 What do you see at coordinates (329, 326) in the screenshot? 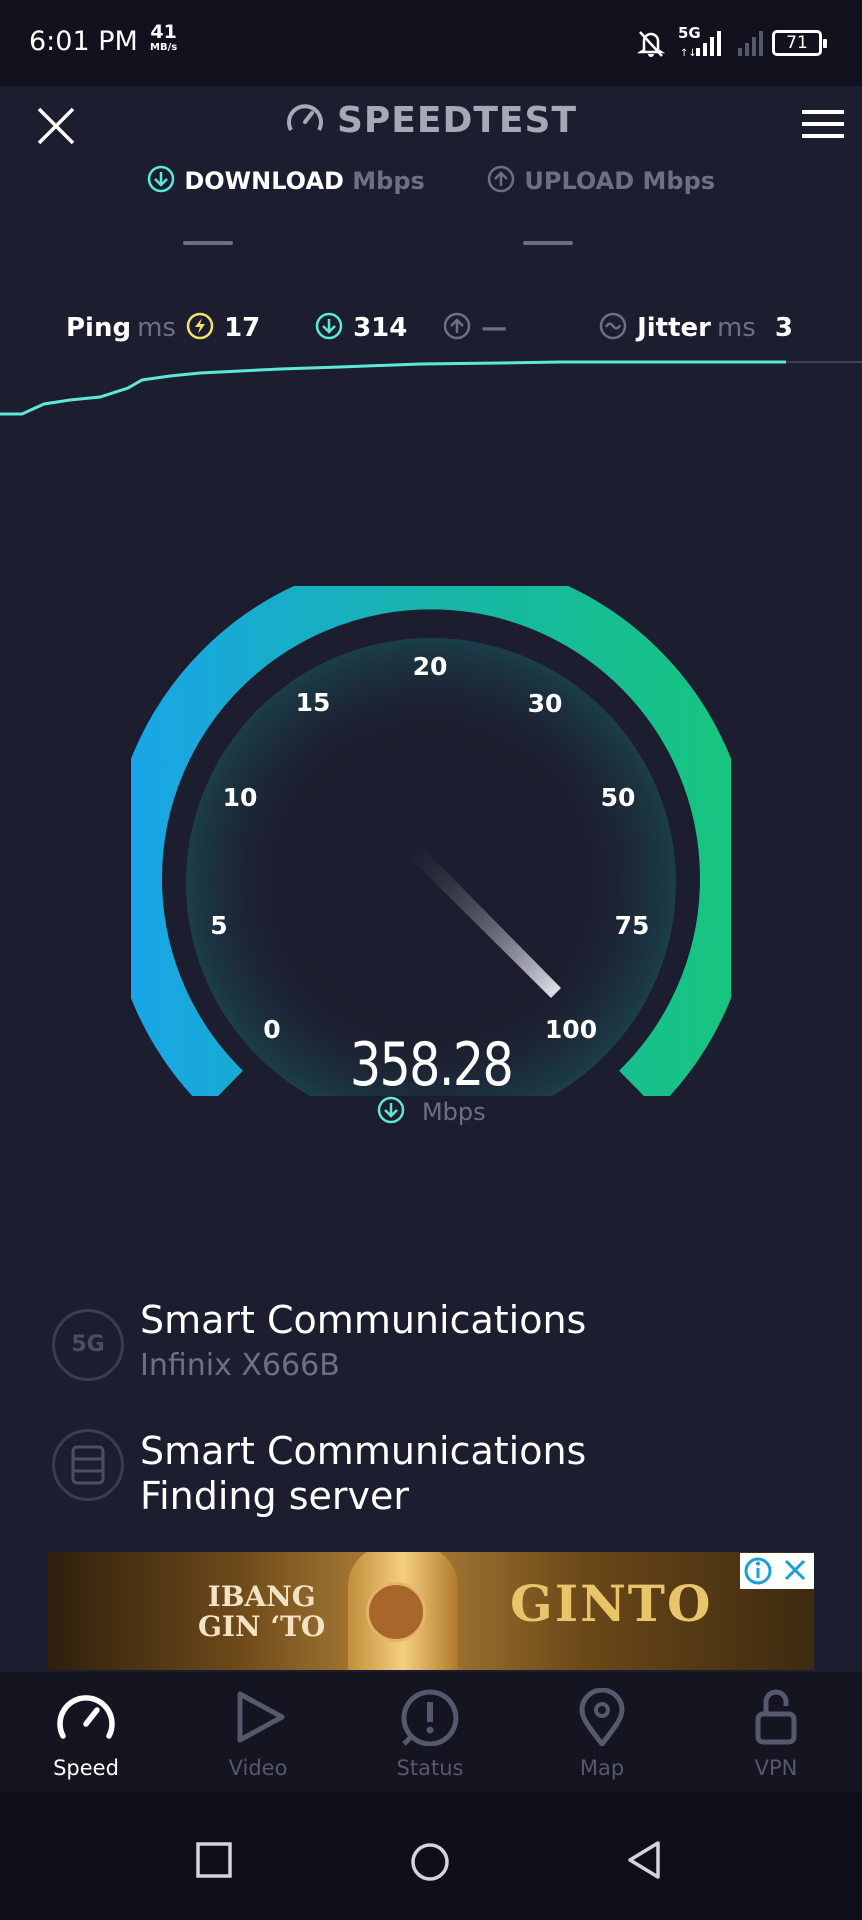
I see `download-metric-icon` at bounding box center [329, 326].